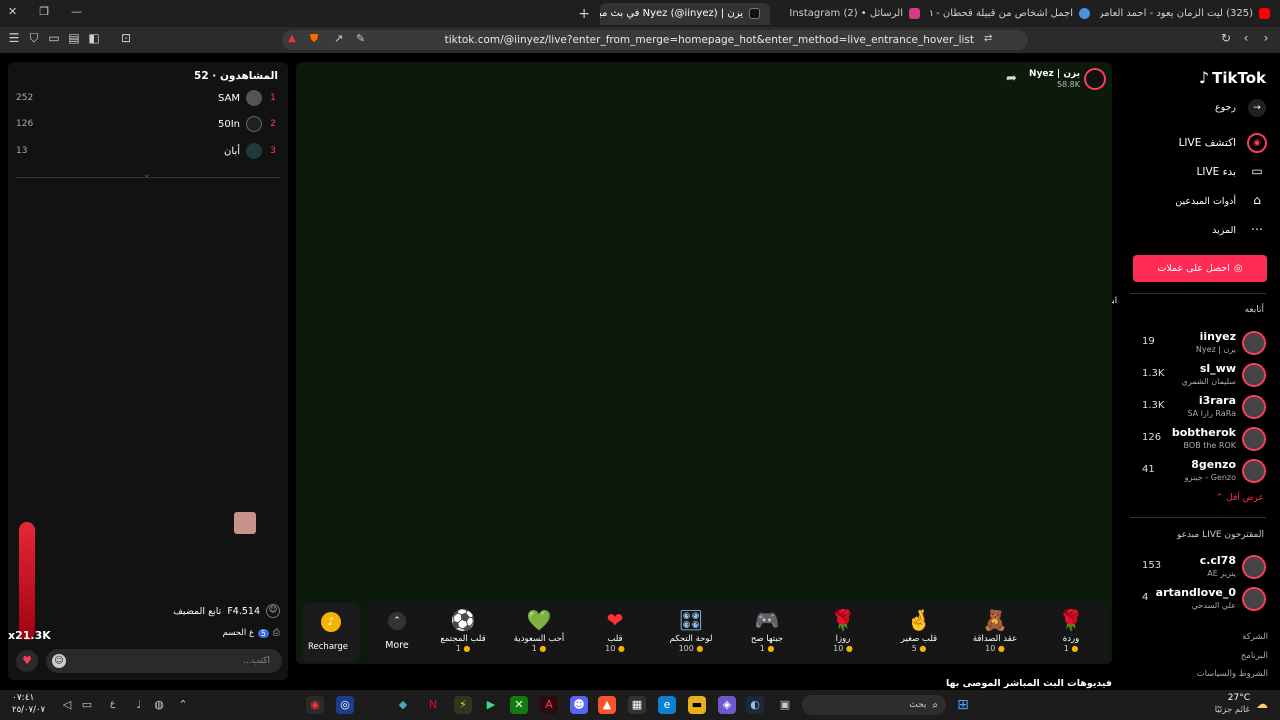 The width and height of the screenshot is (1280, 720). I want to click on reload-icon: ↻, so click(1226, 38).